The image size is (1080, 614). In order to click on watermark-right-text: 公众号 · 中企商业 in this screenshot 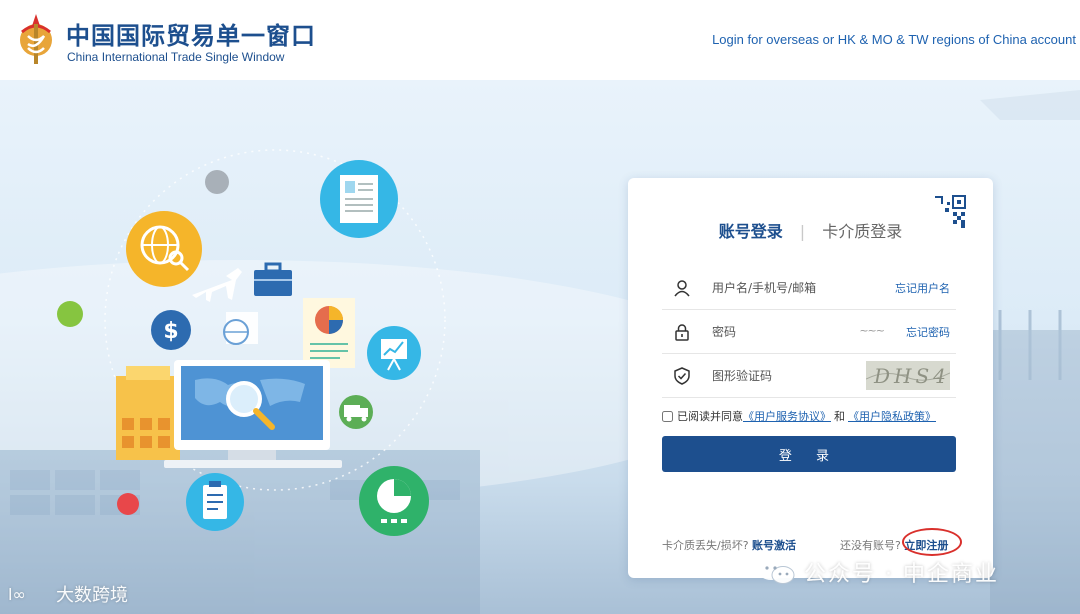, I will do `click(901, 574)`.